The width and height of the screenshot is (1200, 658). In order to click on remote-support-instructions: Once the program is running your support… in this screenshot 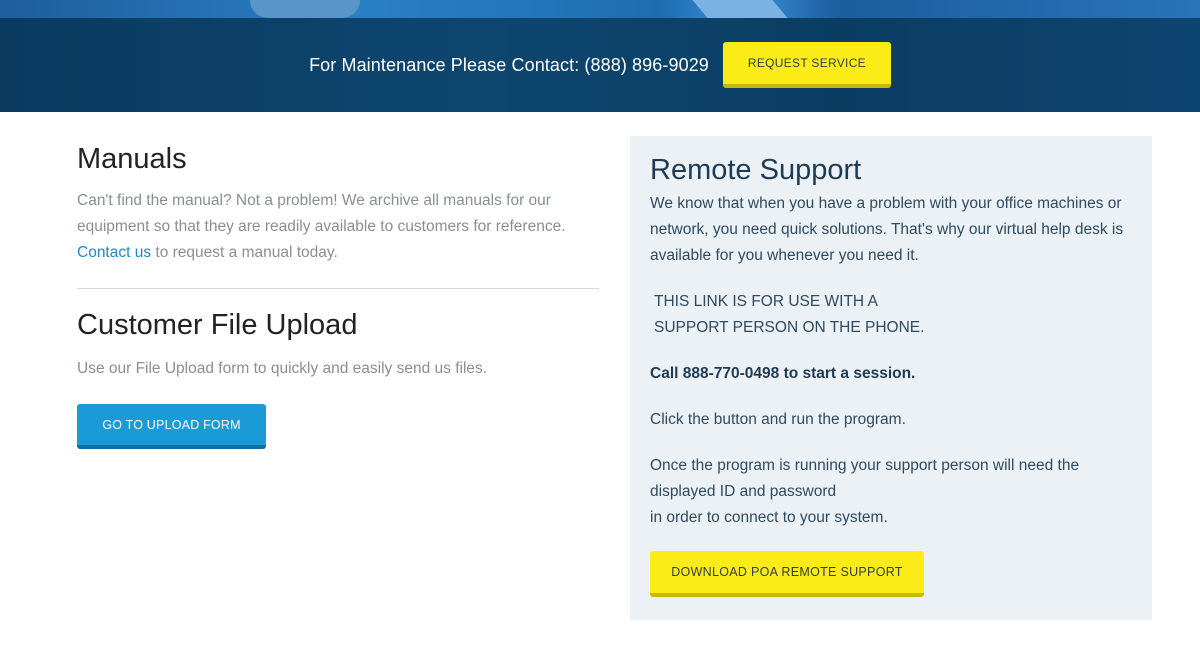, I will do `click(891, 492)`.